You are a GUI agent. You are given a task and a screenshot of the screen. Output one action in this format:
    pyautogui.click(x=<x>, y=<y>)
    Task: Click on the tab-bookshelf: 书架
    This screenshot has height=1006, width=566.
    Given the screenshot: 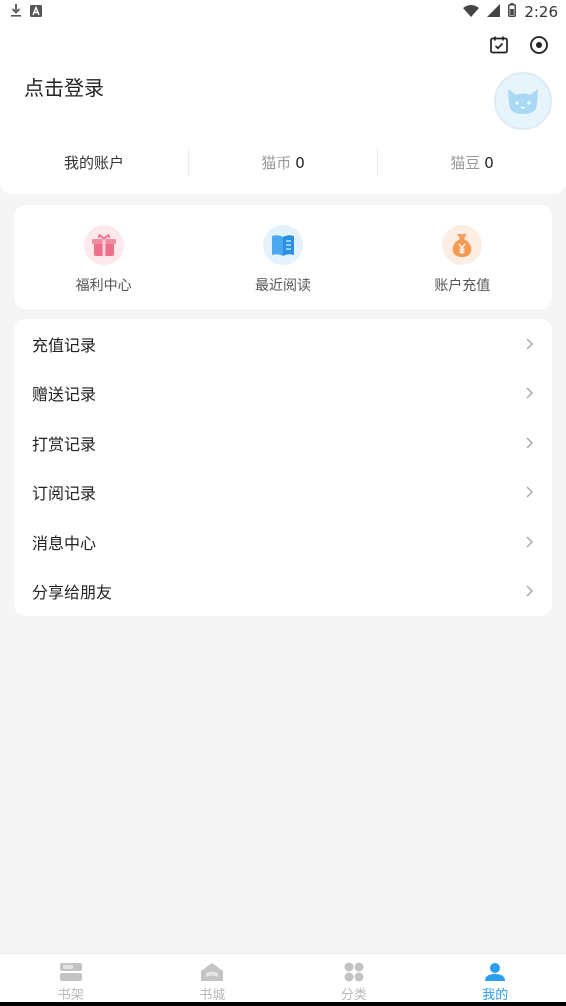 What is the action you would take?
    pyautogui.click(x=71, y=980)
    